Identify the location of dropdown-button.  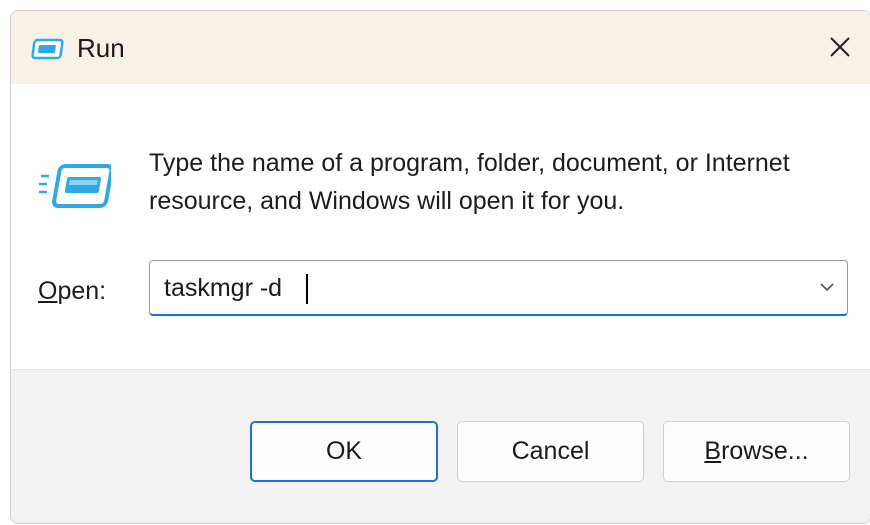
(827, 287).